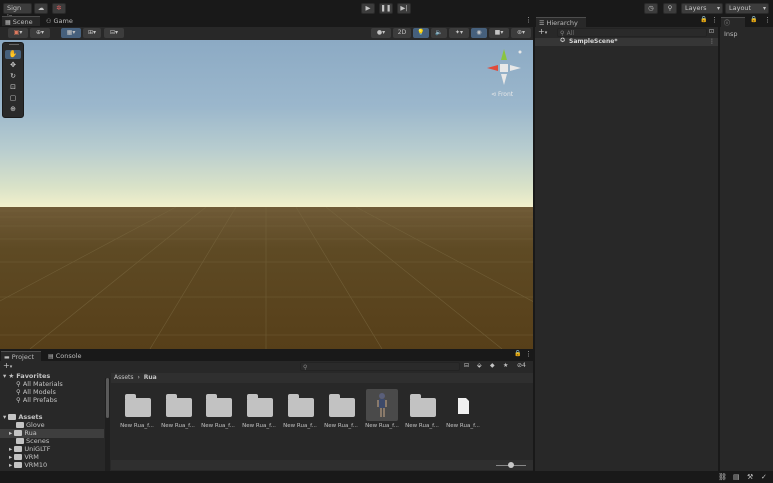 The image size is (773, 483). I want to click on grid-visibility-dropdown: ⊟▾, so click(114, 33).